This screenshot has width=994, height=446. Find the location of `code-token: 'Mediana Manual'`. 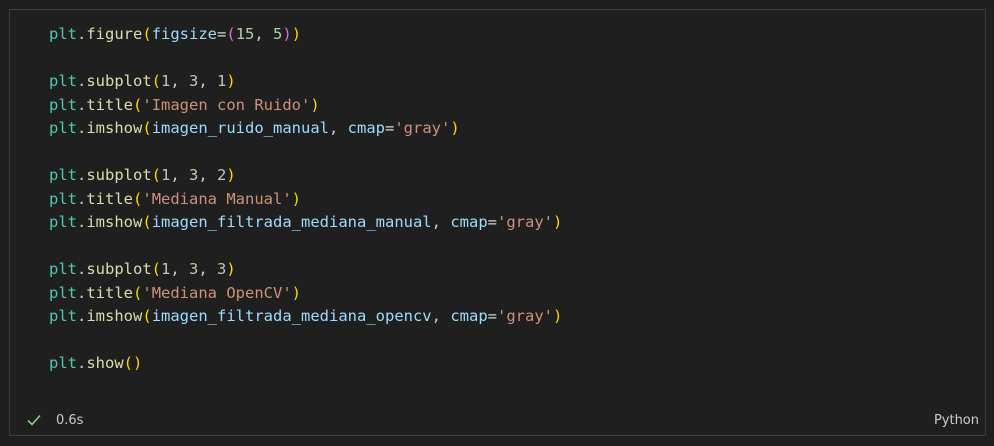

code-token: 'Mediana Manual' is located at coordinates (217, 198).